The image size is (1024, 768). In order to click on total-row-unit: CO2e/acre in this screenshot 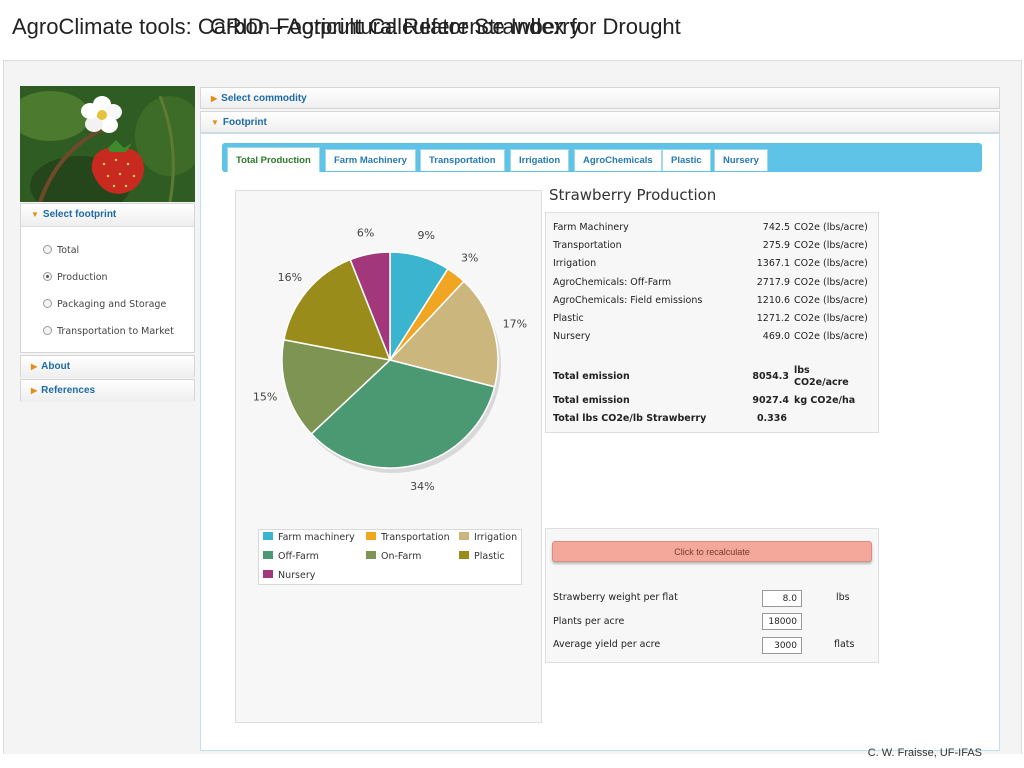, I will do `click(821, 382)`.